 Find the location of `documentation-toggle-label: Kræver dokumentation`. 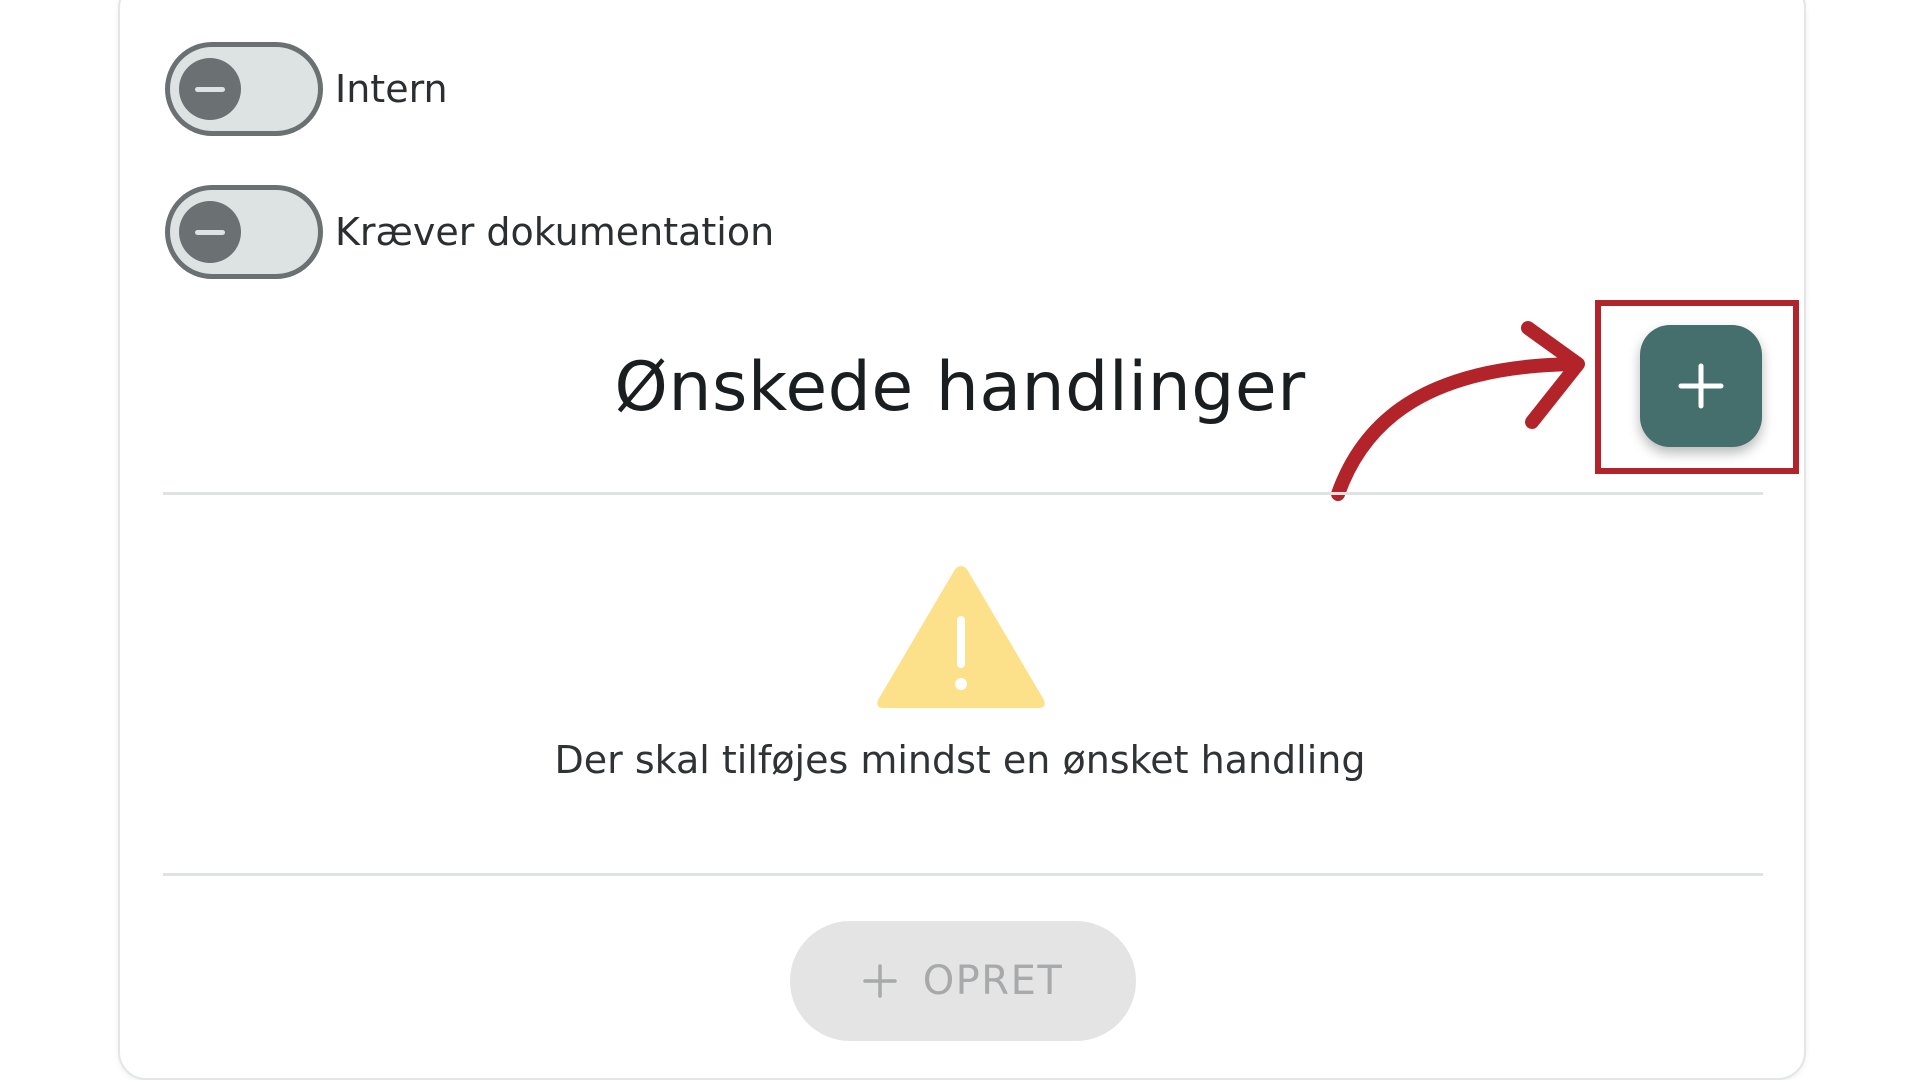

documentation-toggle-label: Kræver dokumentation is located at coordinates (555, 232).